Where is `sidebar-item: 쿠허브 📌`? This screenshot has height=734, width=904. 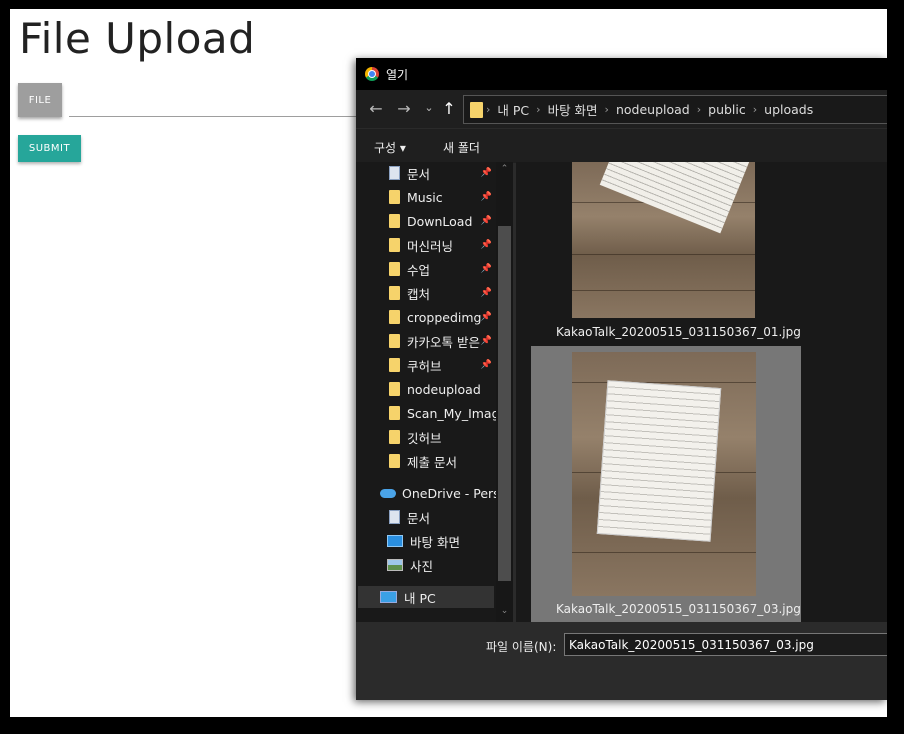
sidebar-item: 쿠허브 📌 is located at coordinates (442, 365).